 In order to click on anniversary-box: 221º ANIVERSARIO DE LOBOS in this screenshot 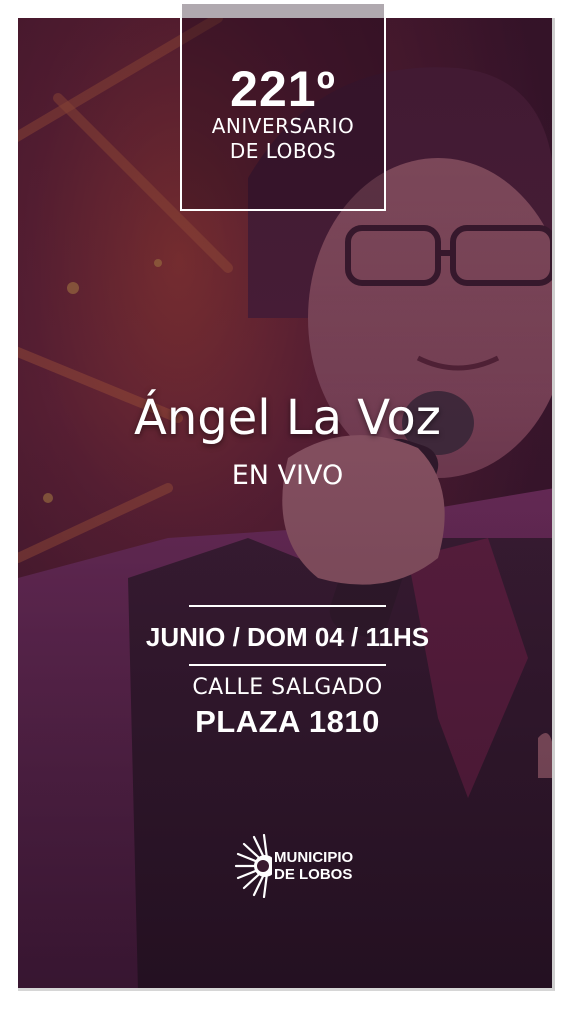, I will do `click(283, 106)`.